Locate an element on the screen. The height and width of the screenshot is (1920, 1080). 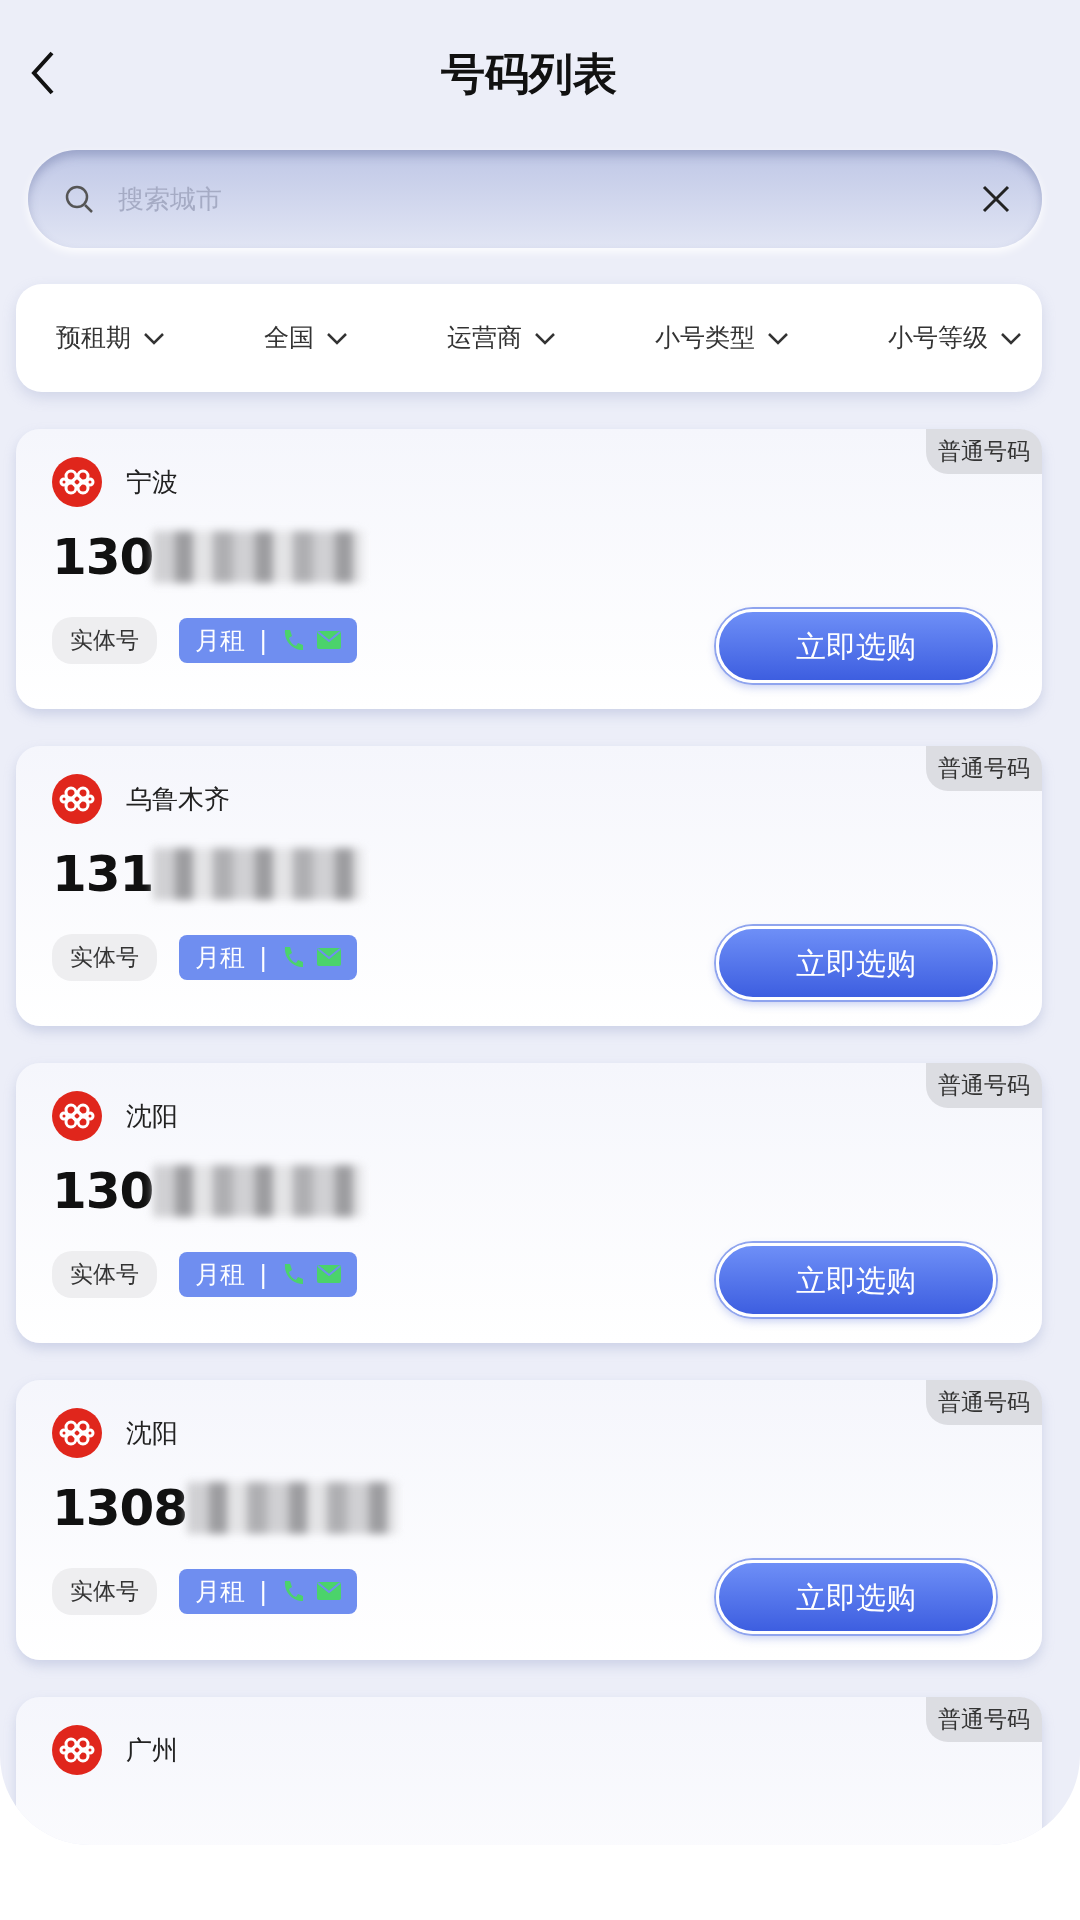
filter-dropdown: 小号类型 is located at coordinates (722, 338).